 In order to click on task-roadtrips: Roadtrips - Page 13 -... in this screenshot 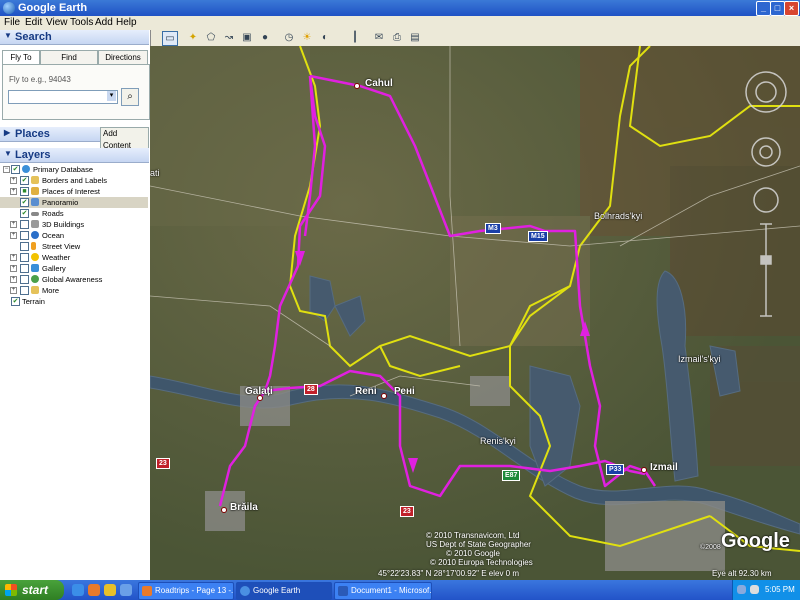, I will do `click(186, 591)`.